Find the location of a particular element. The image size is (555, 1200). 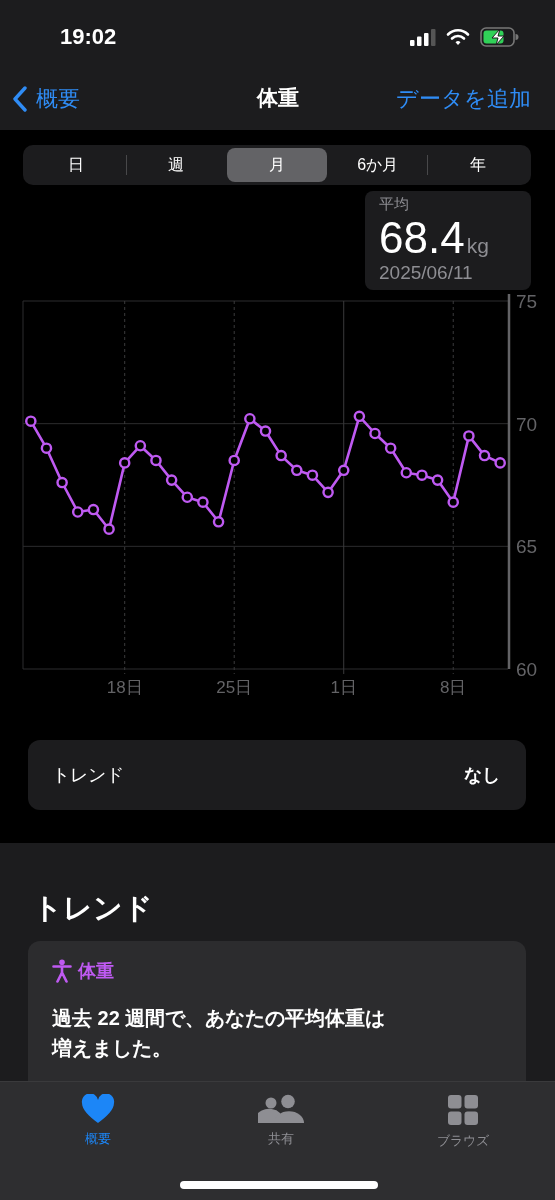

x-axis-label: 18日 is located at coordinates (124, 687).